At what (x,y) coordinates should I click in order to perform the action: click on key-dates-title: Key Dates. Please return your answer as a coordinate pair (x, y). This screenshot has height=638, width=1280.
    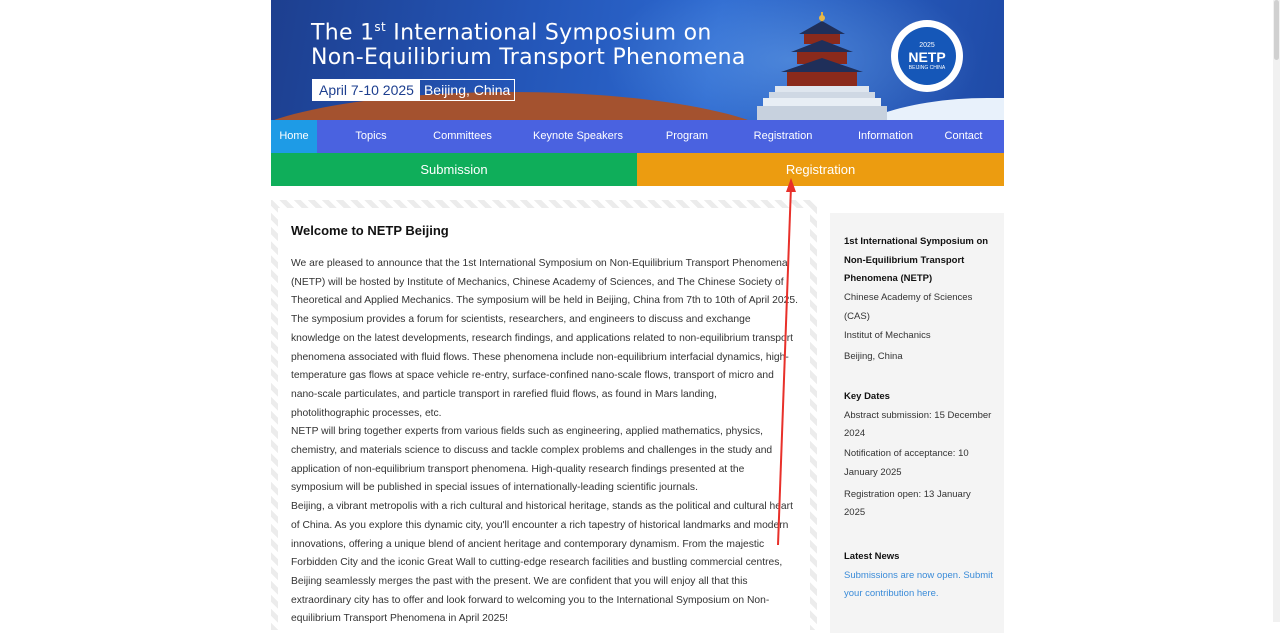
    Looking at the image, I should click on (867, 396).